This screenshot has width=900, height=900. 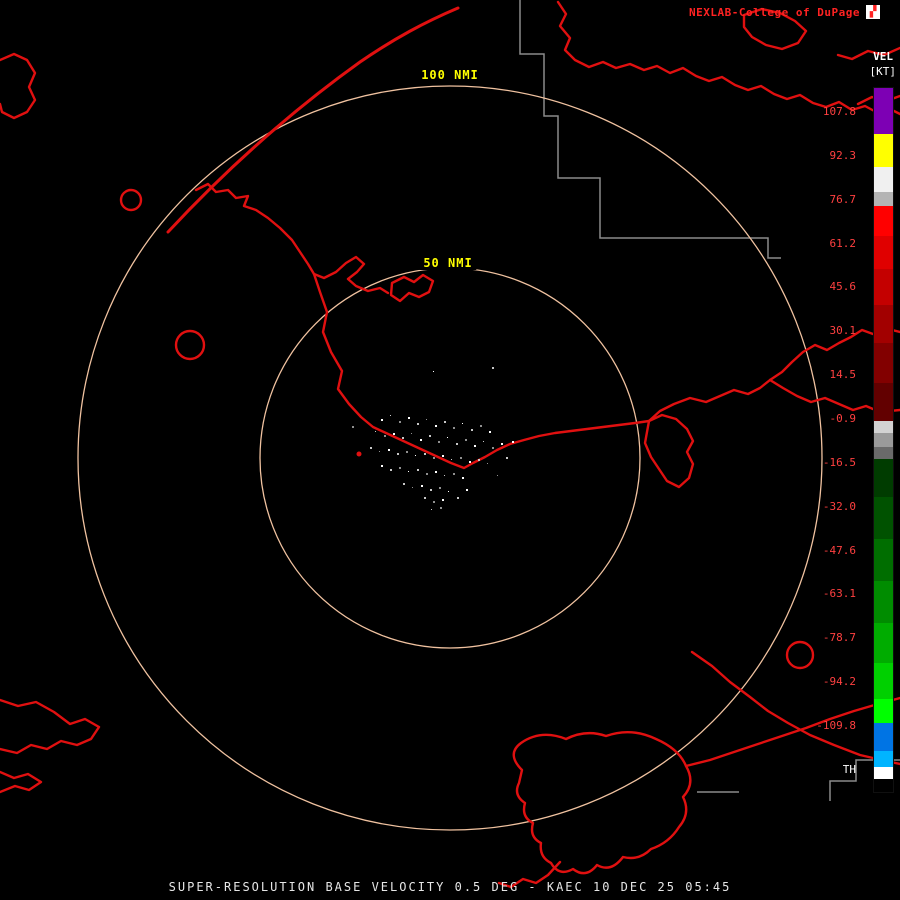 What do you see at coordinates (883, 71) in the screenshot?
I see `colorbar-units: [KT]` at bounding box center [883, 71].